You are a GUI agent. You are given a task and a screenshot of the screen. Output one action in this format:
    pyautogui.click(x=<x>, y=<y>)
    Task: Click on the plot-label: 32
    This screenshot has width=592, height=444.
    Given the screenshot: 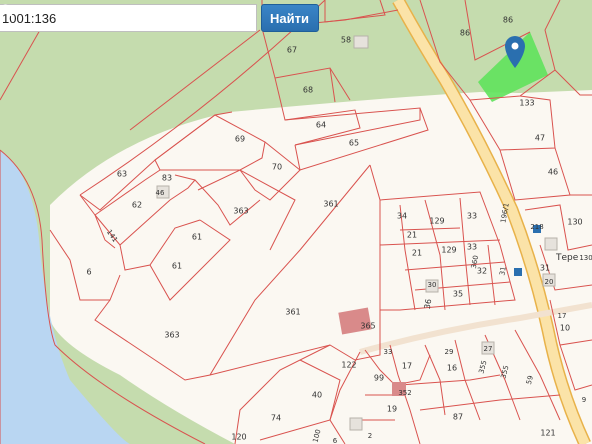 What is the action you would take?
    pyautogui.click(x=482, y=271)
    